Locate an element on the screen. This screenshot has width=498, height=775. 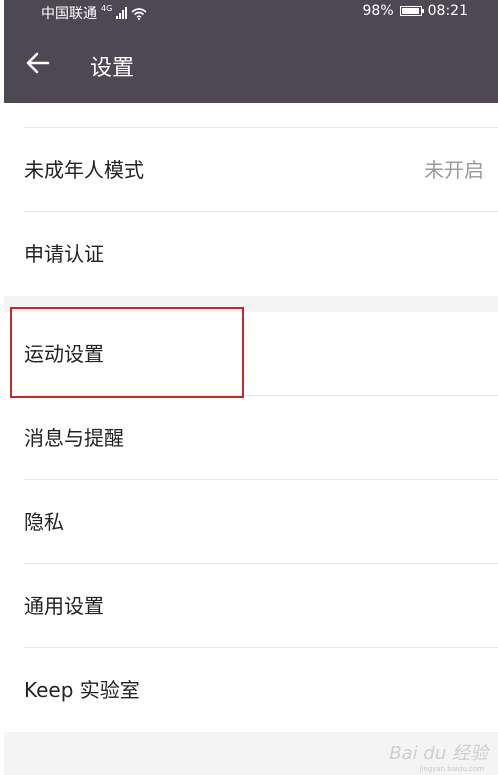
settings-item-partial is located at coordinates (251, 115).